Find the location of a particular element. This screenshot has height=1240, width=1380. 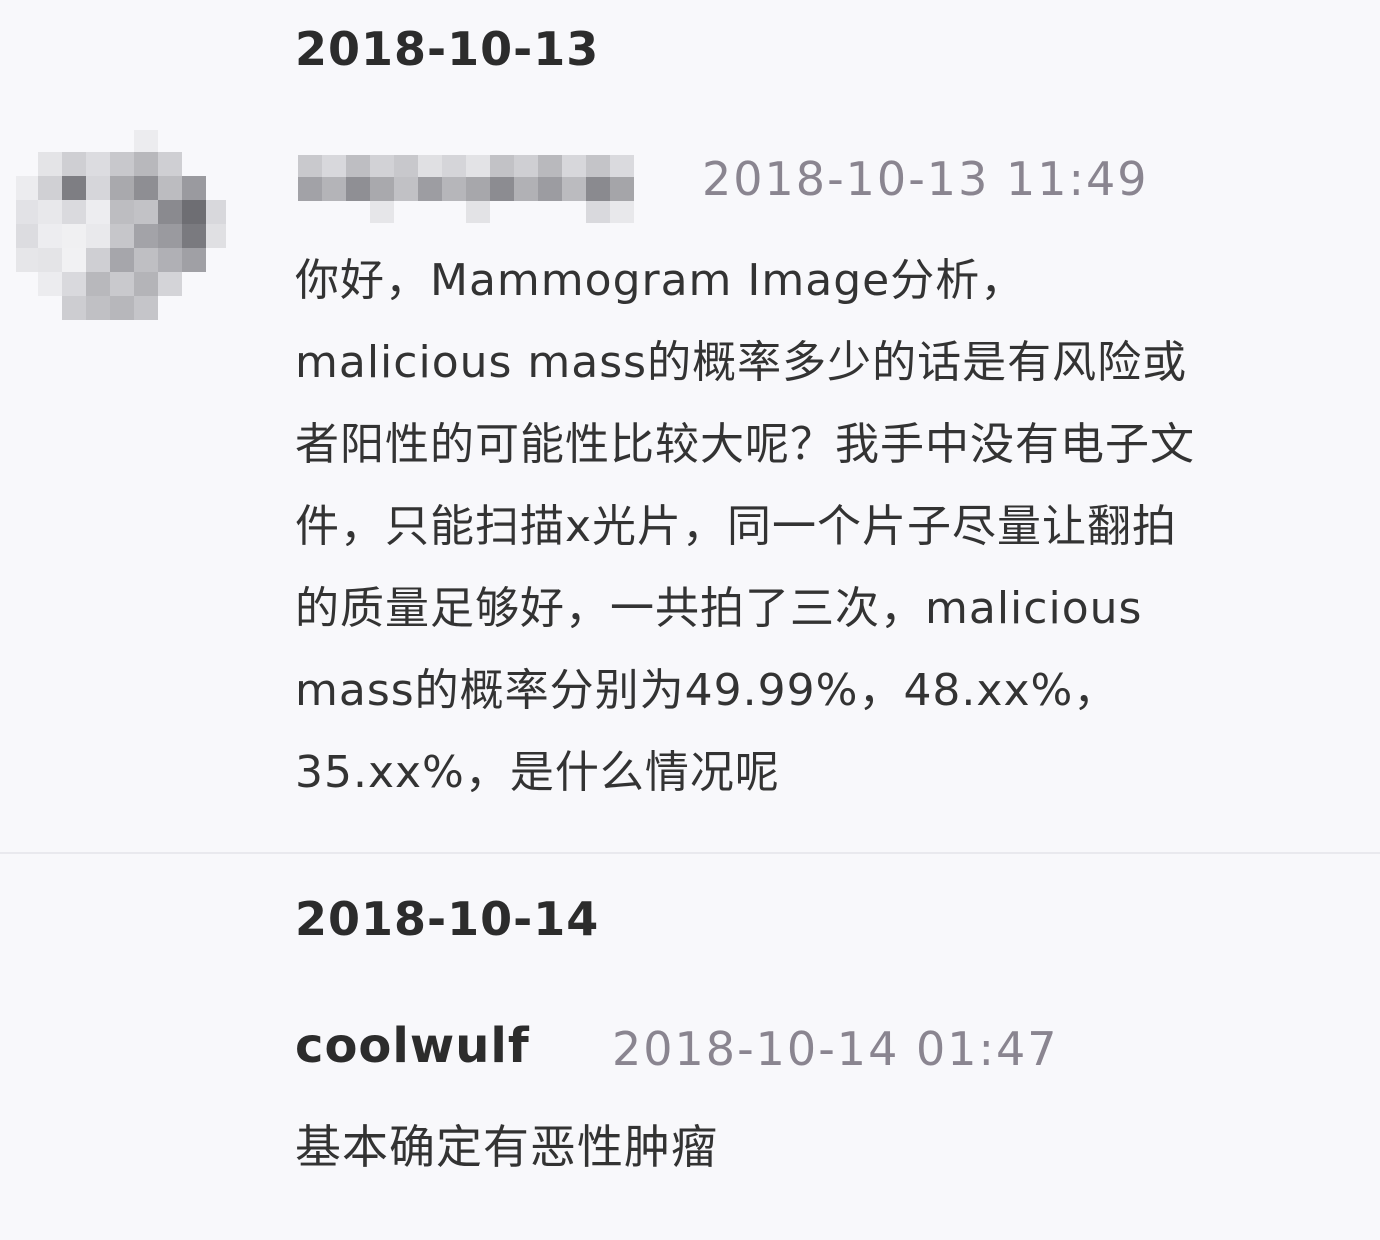

comment-timestamp: 2018-10-13 11:49 is located at coordinates (925, 179).